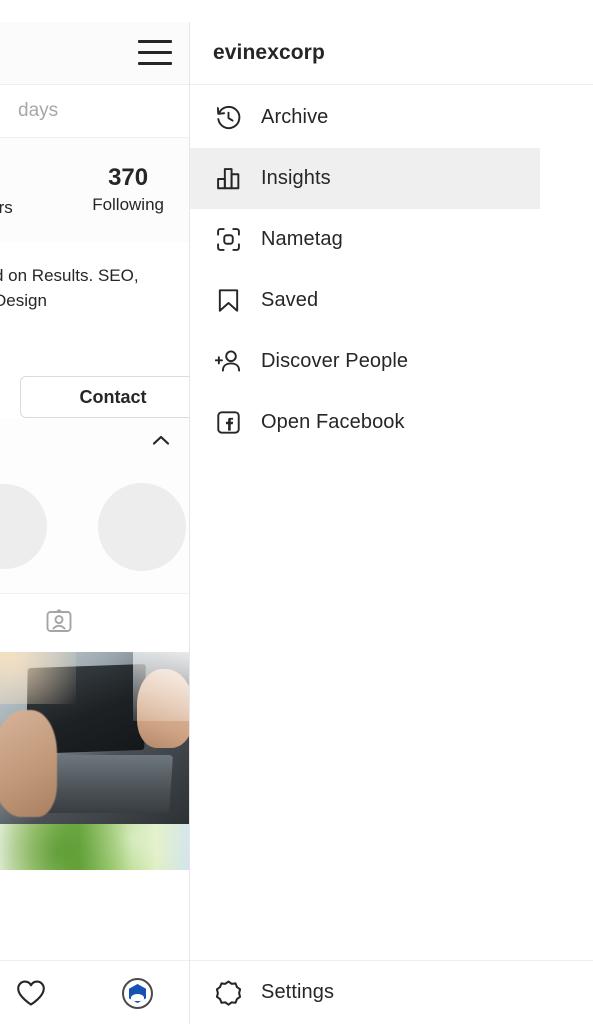 Image resolution: width=593 pixels, height=1024 pixels. I want to click on menu-item-label: Archive, so click(295, 117).